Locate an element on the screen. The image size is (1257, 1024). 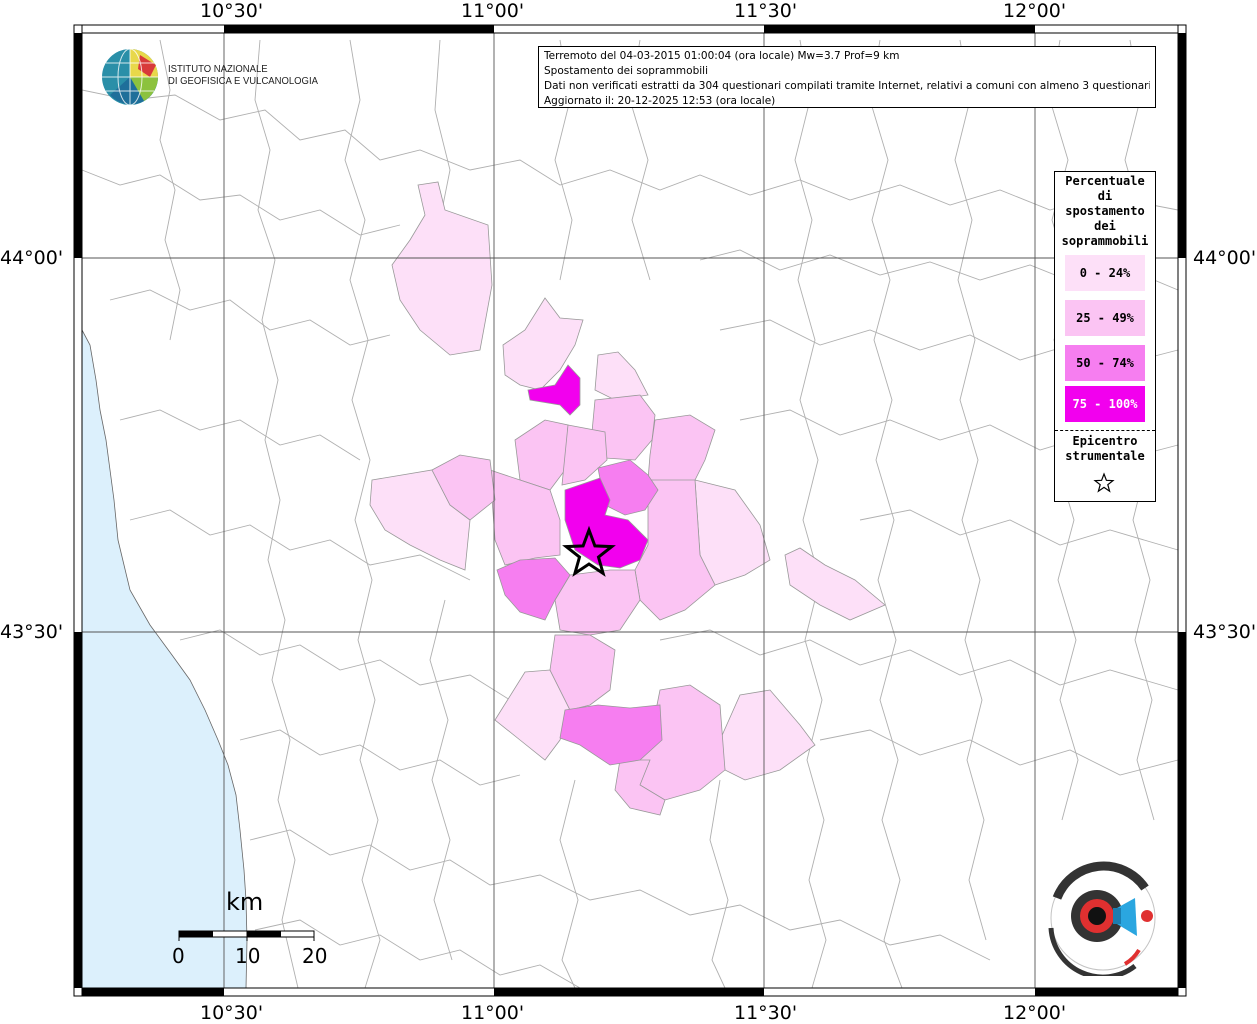
legend-item-class1: 0 - 24% is located at coordinates (1105, 273).